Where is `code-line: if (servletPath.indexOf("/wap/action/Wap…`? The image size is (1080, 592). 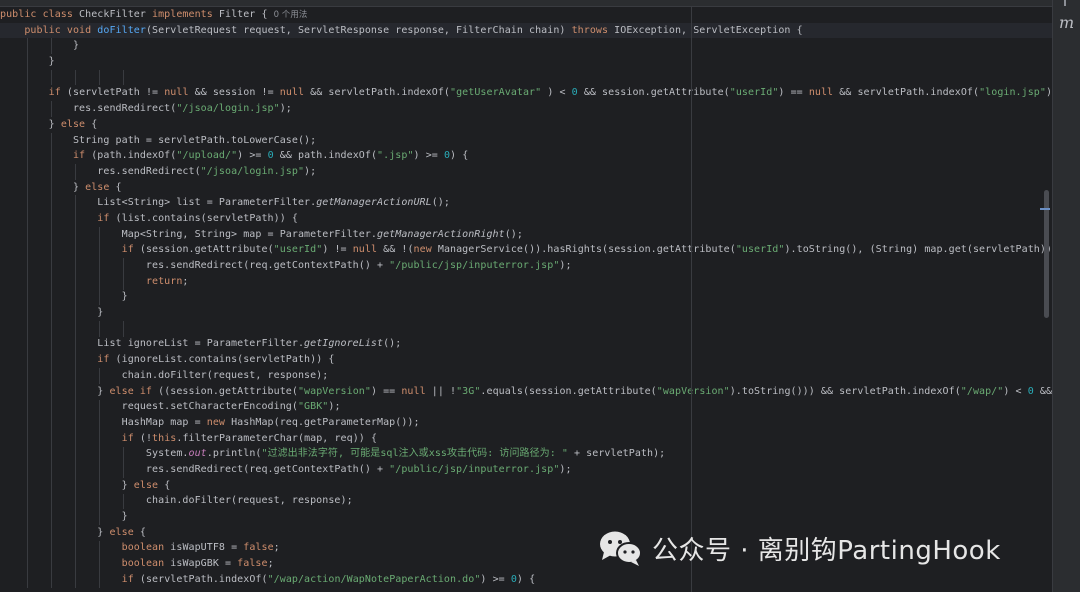
code-line: if (servletPath.indexOf("/wap/action/Wap… is located at coordinates (526, 580).